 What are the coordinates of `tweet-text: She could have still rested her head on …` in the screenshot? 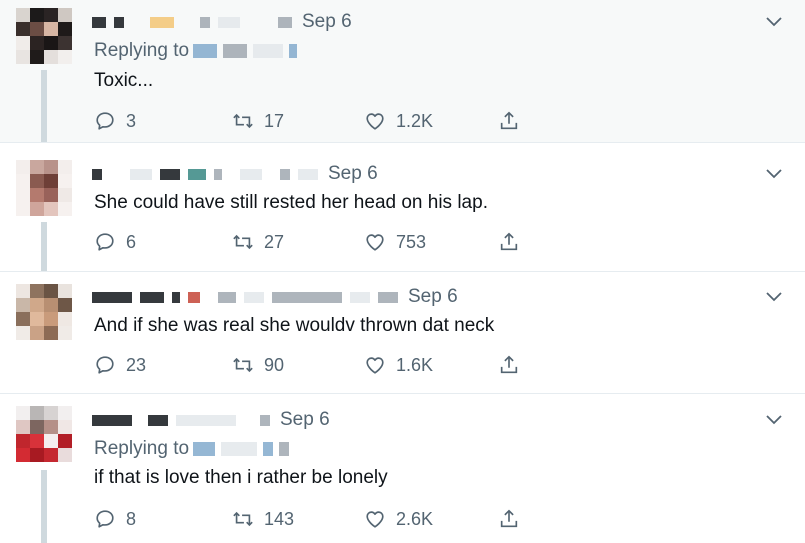 It's located at (291, 202).